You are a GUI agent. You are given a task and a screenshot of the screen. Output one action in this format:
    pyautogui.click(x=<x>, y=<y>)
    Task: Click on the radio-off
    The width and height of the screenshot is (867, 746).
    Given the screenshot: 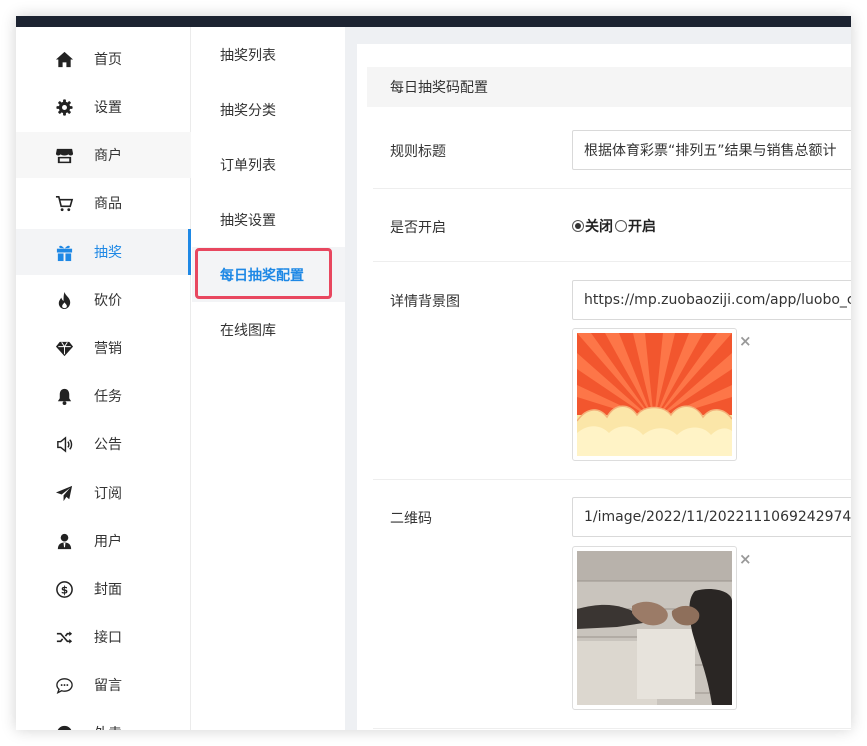 What is the action you would take?
    pyautogui.click(x=578, y=226)
    